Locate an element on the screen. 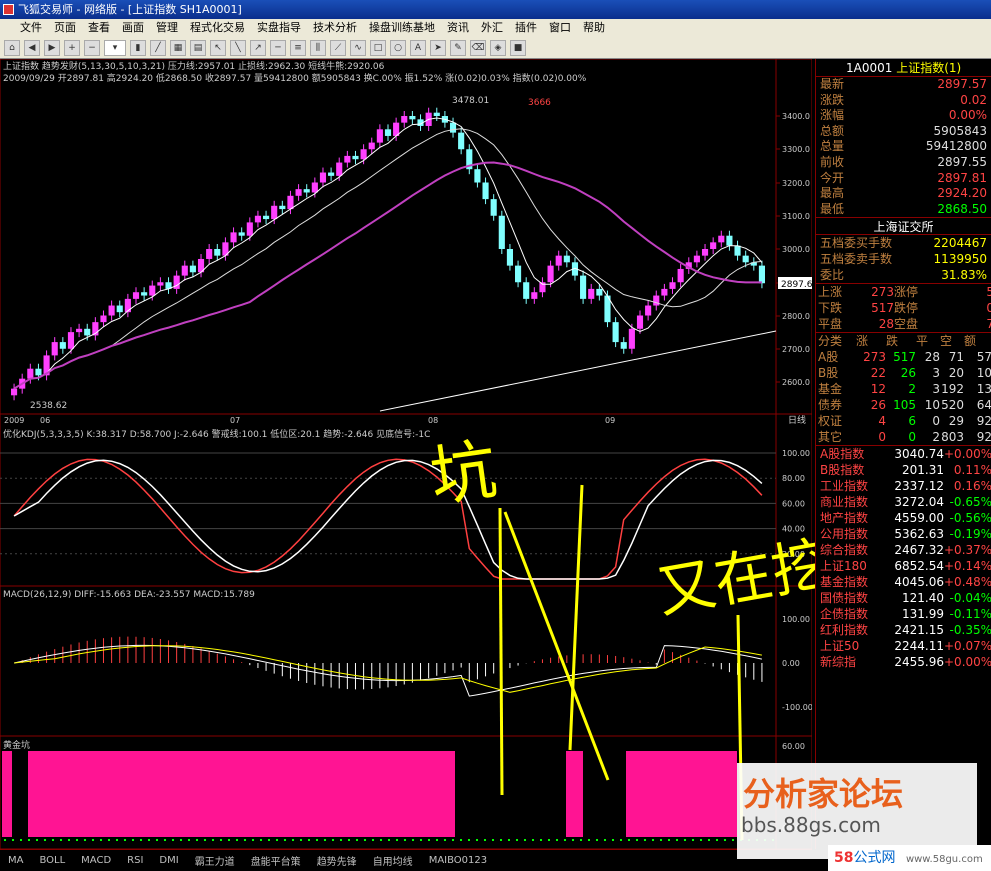 This screenshot has width=991, height=871. tab-panneng: 盘能平台策 is located at coordinates (276, 860).